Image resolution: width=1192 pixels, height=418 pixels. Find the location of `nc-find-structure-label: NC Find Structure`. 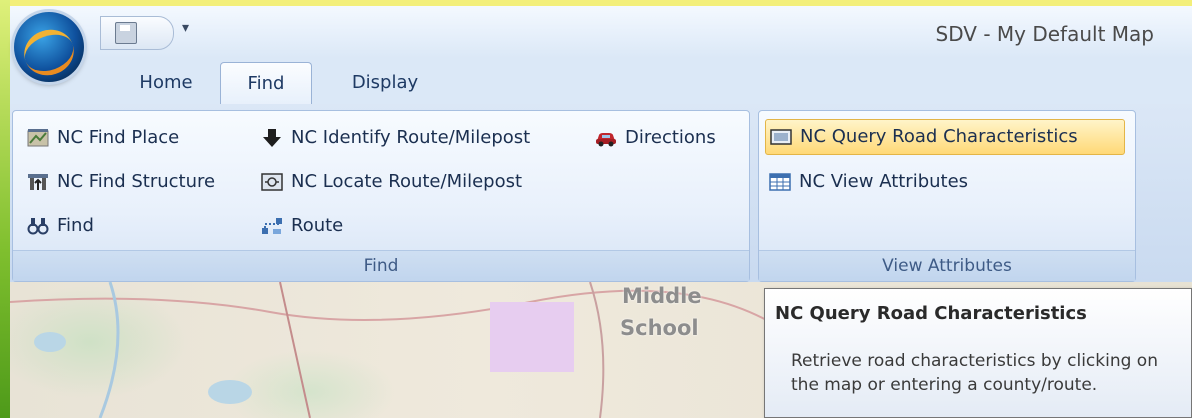

nc-find-structure-label: NC Find Structure is located at coordinates (136, 181).